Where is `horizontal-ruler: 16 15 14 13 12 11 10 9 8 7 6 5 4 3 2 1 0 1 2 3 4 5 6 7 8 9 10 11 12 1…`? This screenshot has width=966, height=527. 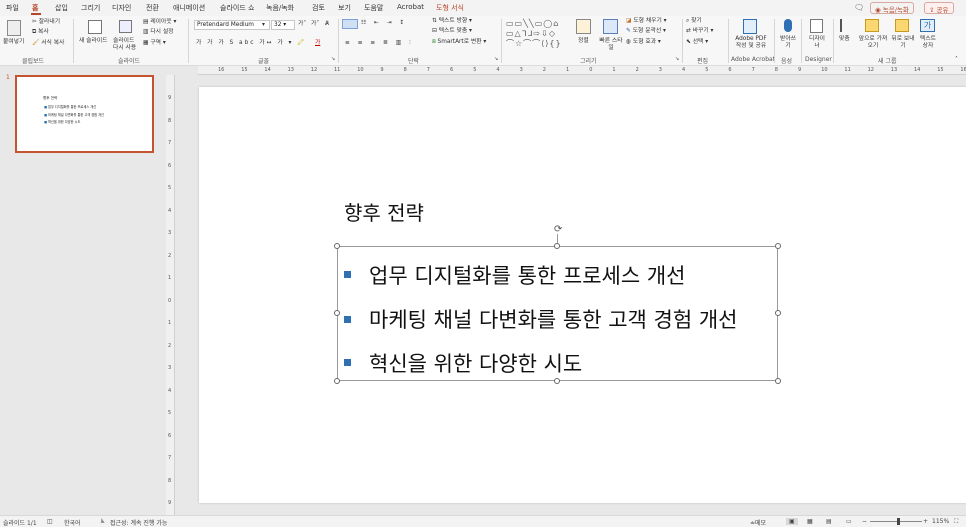 horizontal-ruler: 16 15 14 13 12 11 10 9 8 7 6 5 4 3 2 1 0 1 2 3 4 5 6 7 8 9 10 11 12 1… is located at coordinates (582, 70).